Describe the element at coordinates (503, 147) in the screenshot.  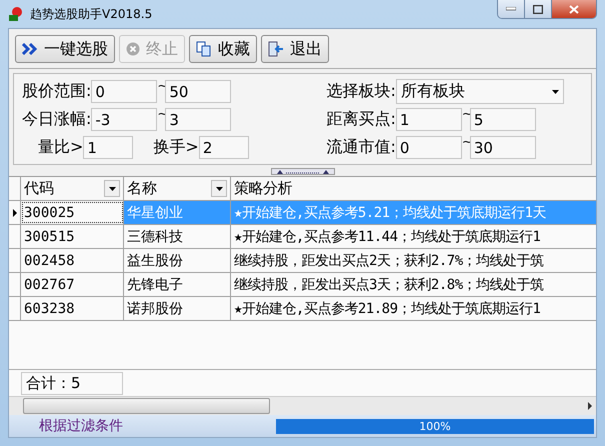
I see `input-field: 30` at that location.